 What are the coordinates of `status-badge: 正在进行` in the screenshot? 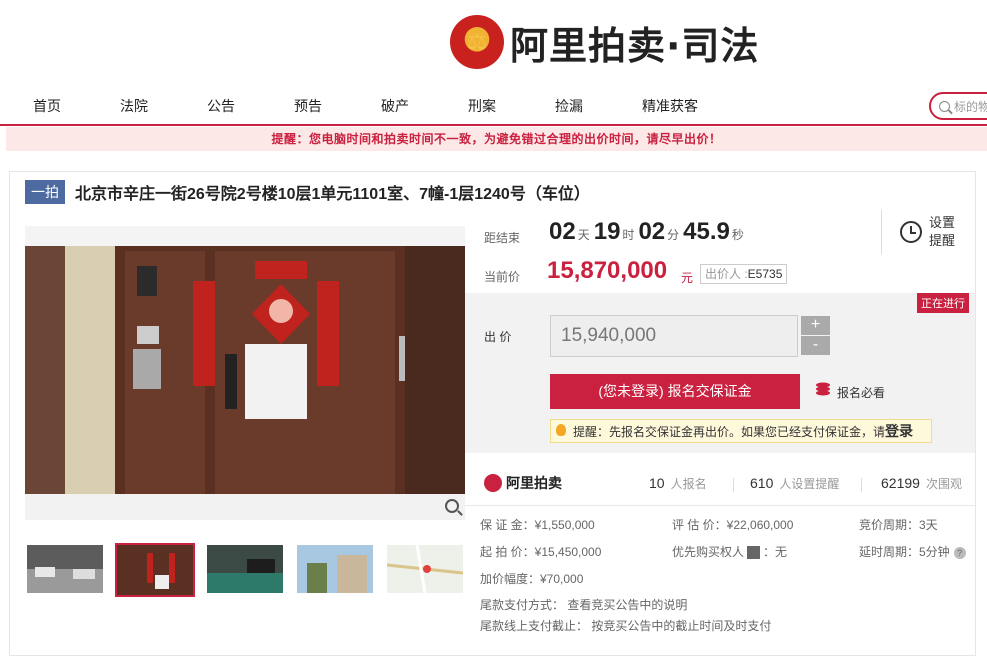 It's located at (943, 303).